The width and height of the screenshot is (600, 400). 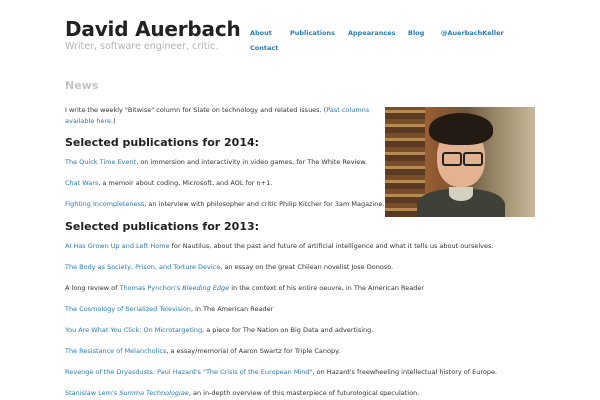 I want to click on past-columns-link: Past columns, so click(x=347, y=110).